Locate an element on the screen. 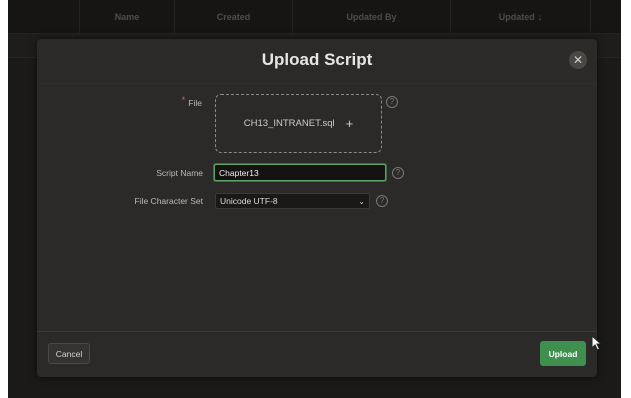  column-header-created: Created is located at coordinates (234, 17).